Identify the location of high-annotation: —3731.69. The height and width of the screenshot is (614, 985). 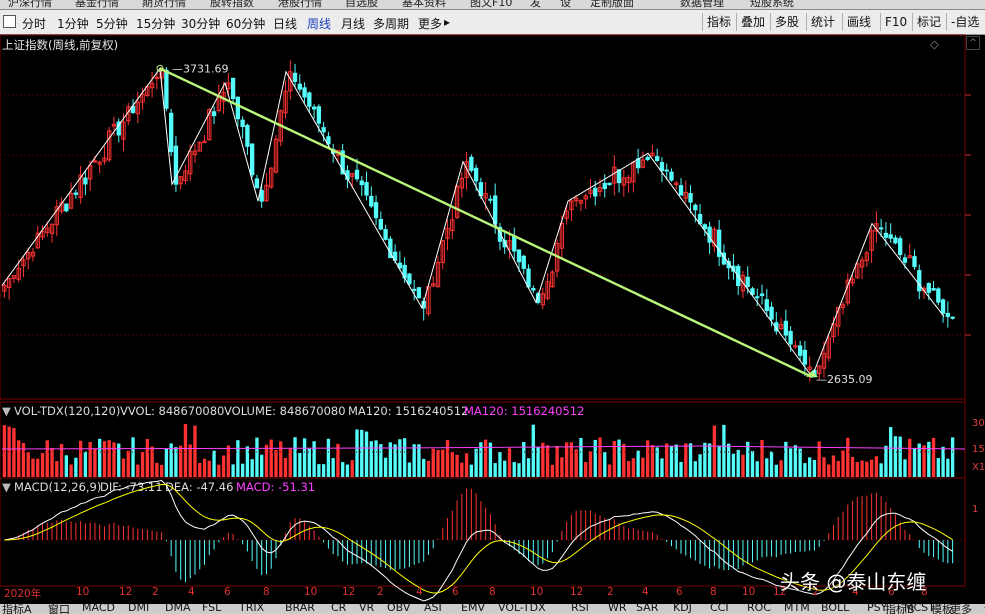
(200, 68).